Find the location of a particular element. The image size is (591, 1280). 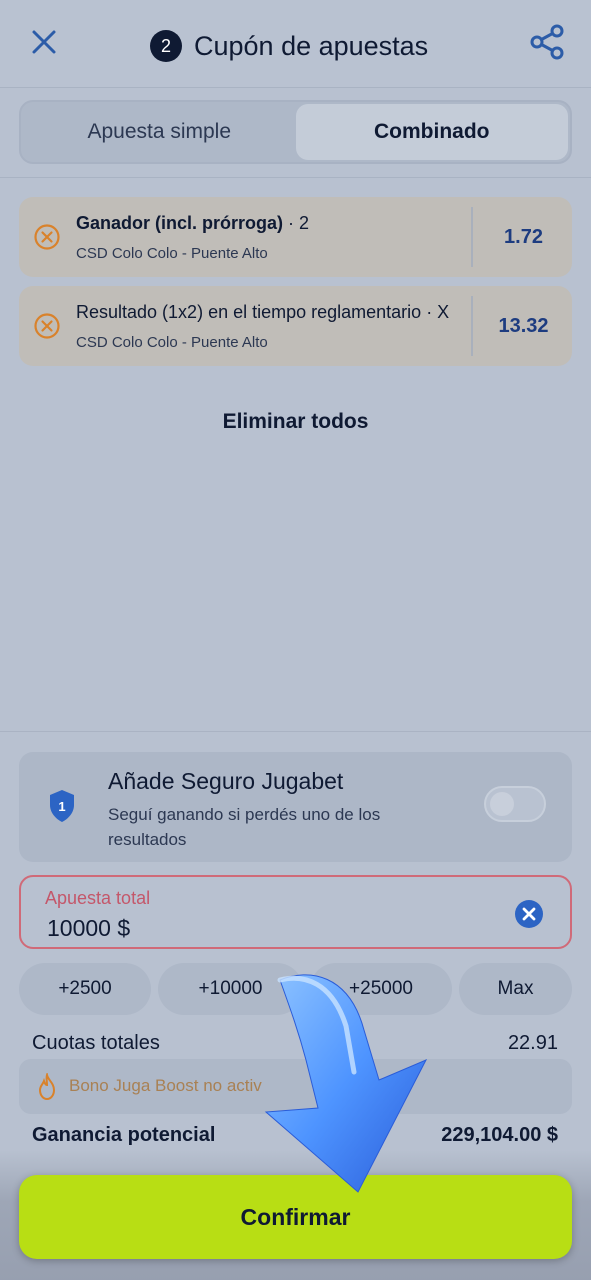

tab-apuesta-simple: Apuesta simple is located at coordinates (159, 132).